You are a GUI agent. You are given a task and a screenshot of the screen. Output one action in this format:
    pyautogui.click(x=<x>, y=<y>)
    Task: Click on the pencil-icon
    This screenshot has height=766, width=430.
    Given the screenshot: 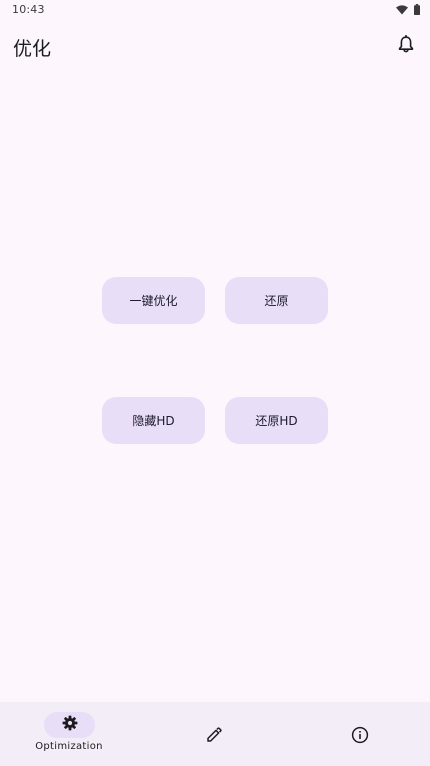 What is the action you would take?
    pyautogui.click(x=214, y=735)
    